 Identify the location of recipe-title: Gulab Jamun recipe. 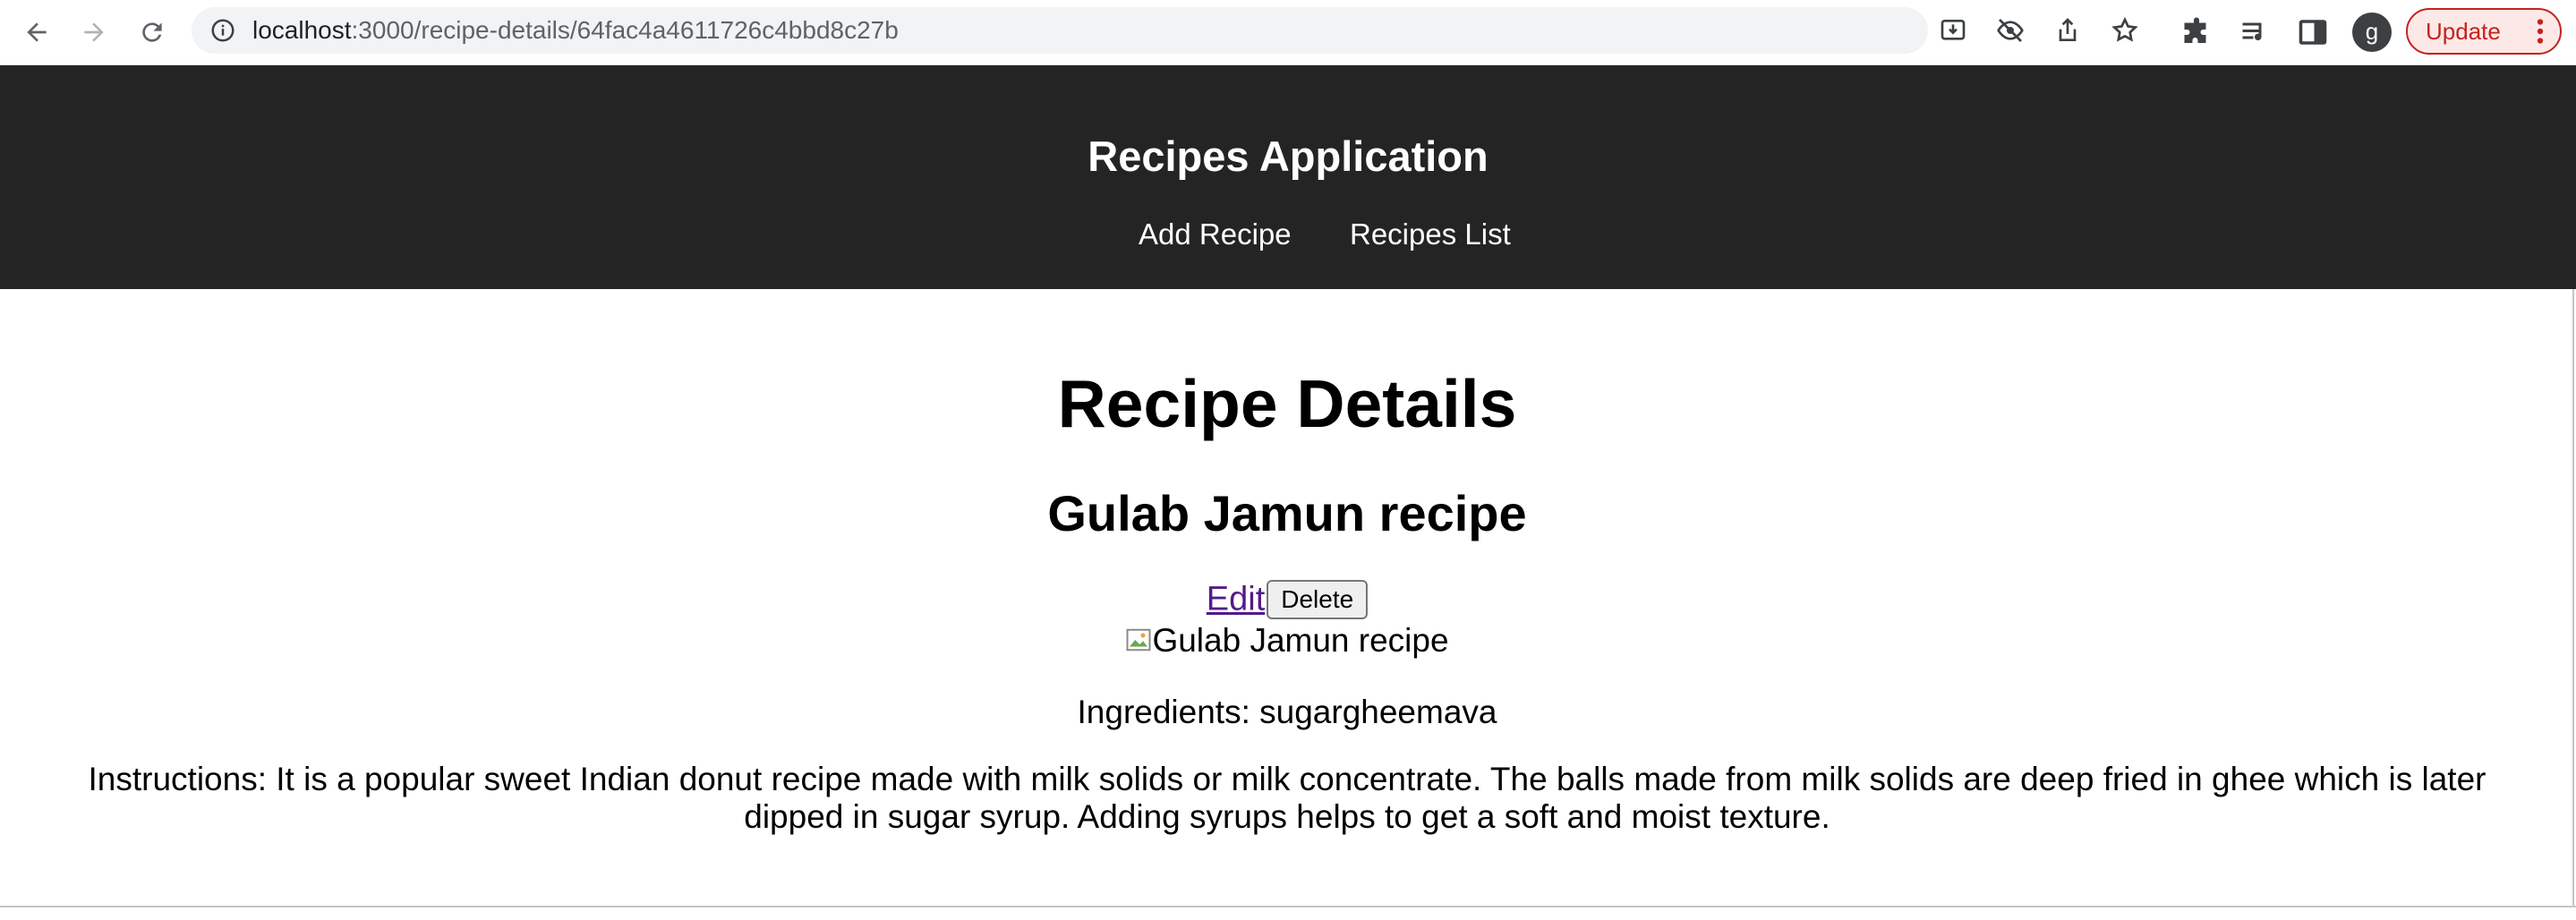
(1287, 513).